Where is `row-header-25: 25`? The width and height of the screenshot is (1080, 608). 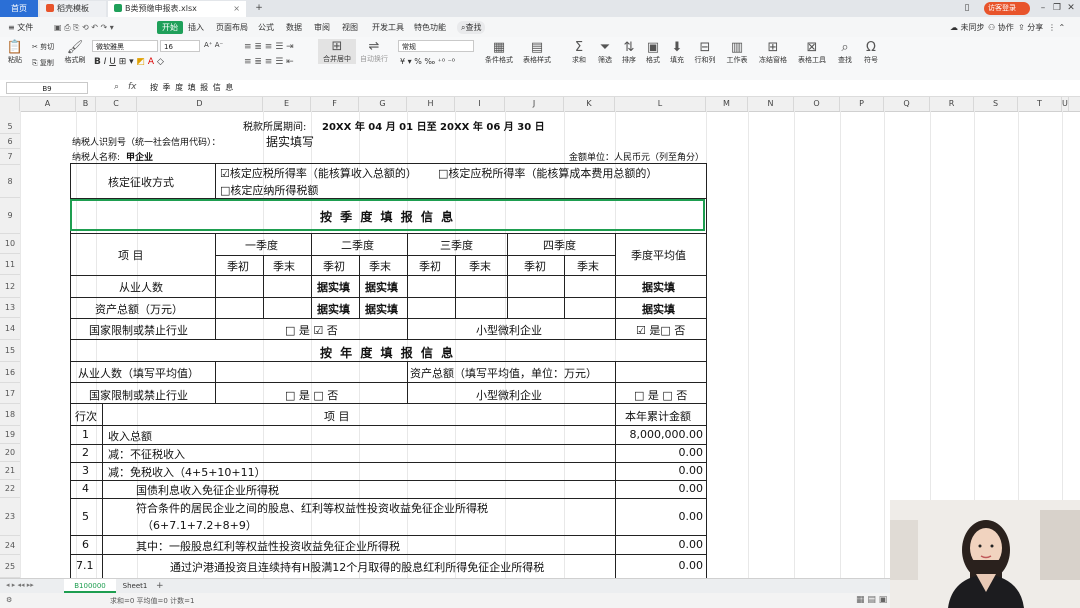
row-header-25: 25 is located at coordinates (10, 566).